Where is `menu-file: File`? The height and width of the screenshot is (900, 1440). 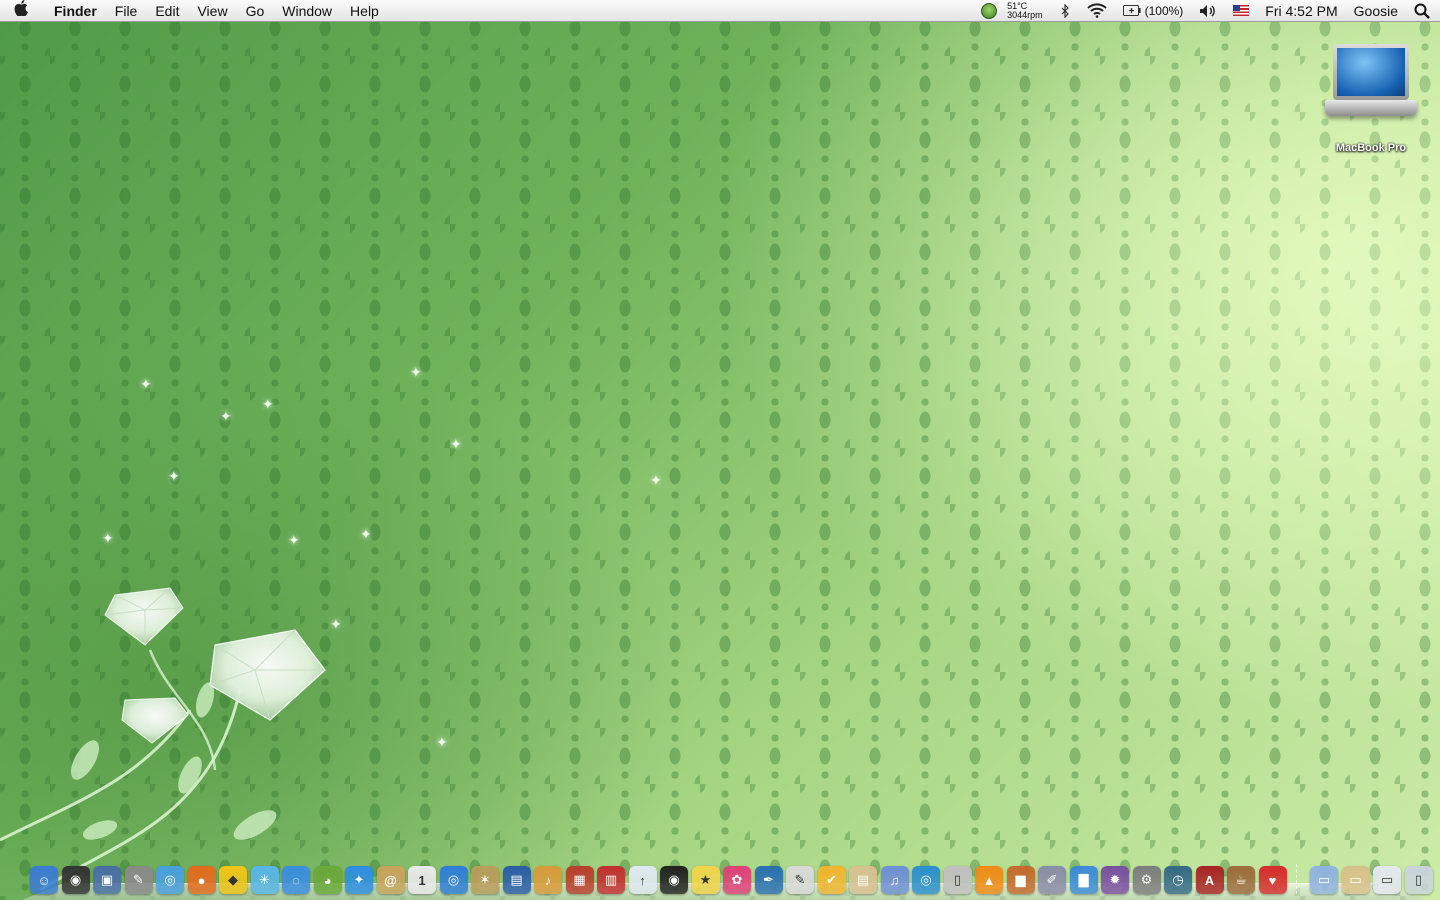 menu-file: File is located at coordinates (126, 11).